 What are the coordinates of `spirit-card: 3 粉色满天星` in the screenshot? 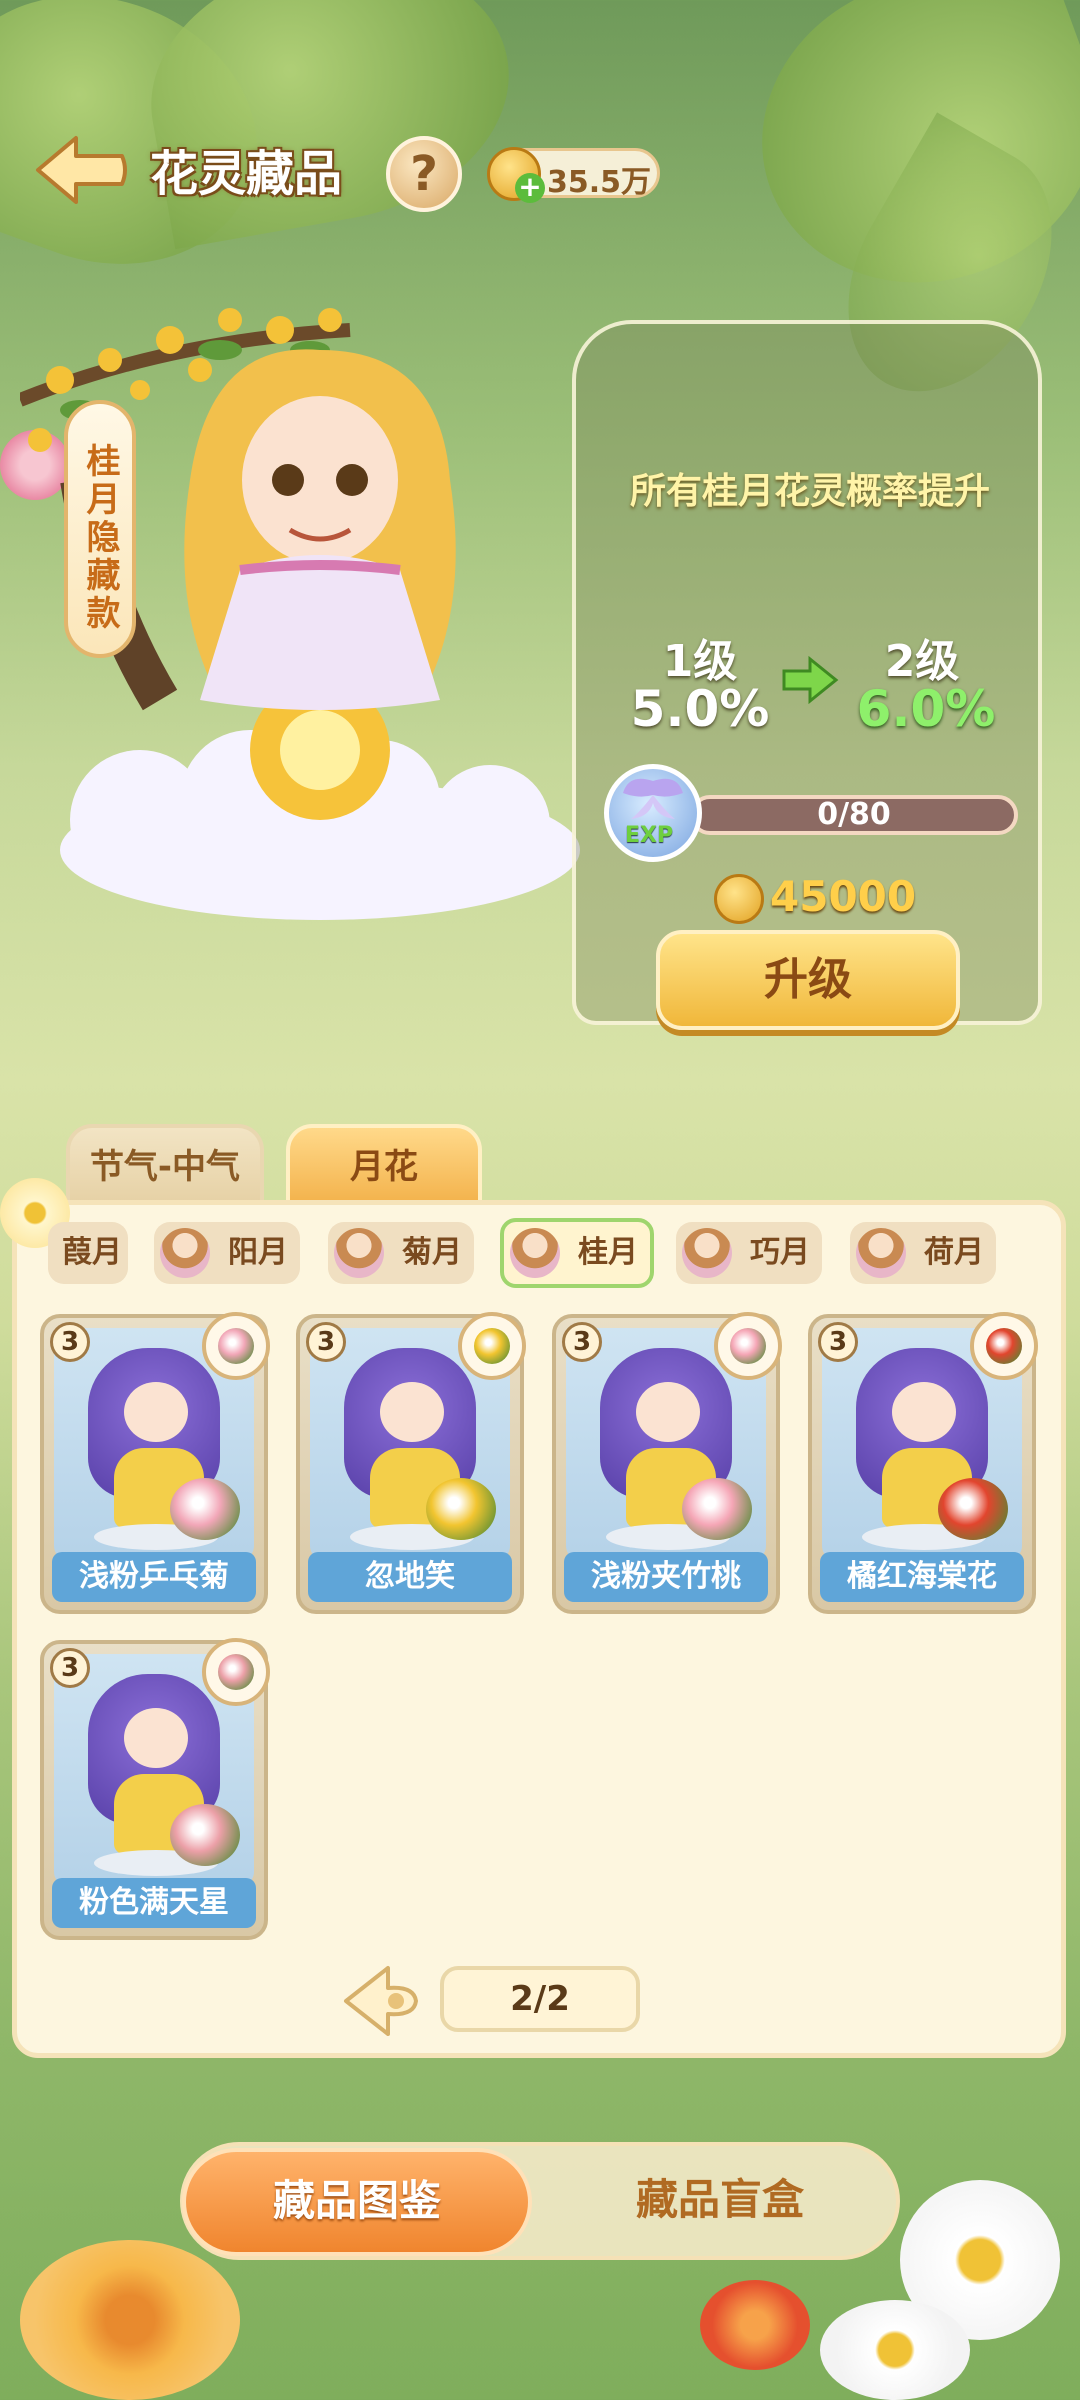 It's located at (155, 1789).